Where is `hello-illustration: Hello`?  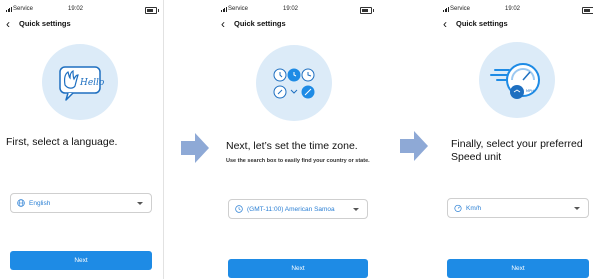 hello-illustration: Hello is located at coordinates (80, 82).